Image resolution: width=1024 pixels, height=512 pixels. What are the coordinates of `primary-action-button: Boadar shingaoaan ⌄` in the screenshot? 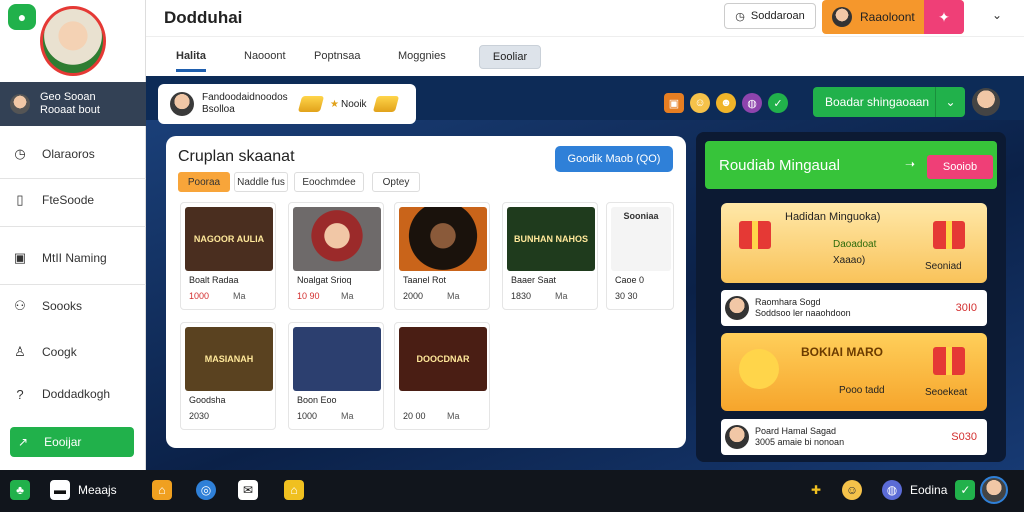 It's located at (889, 102).